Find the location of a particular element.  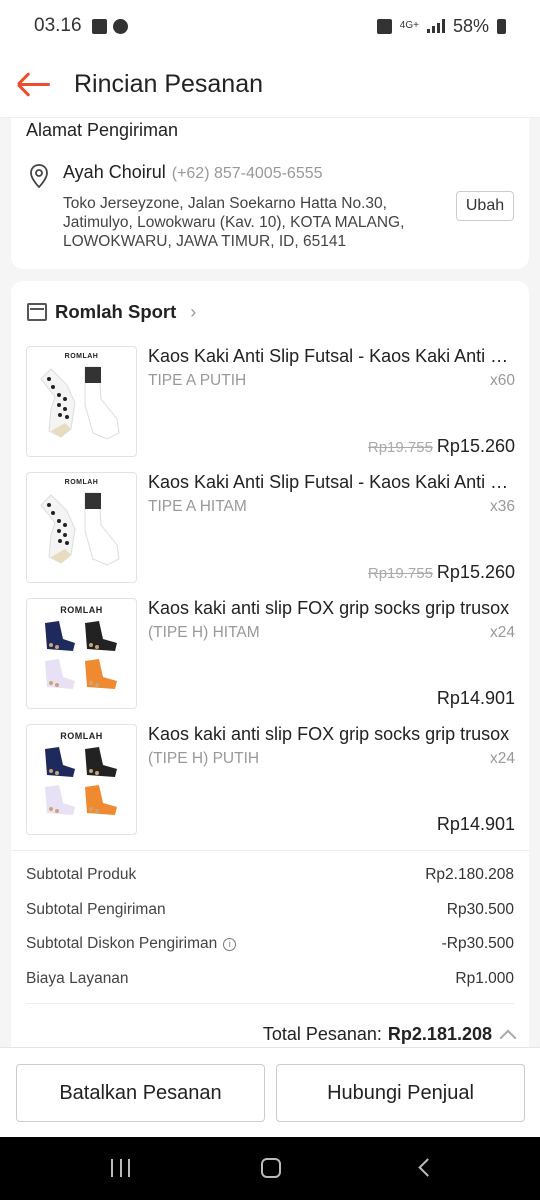

address-line-3: LOWOKWARU, JAWA TIMUR, ID, 65141 is located at coordinates (205, 241).